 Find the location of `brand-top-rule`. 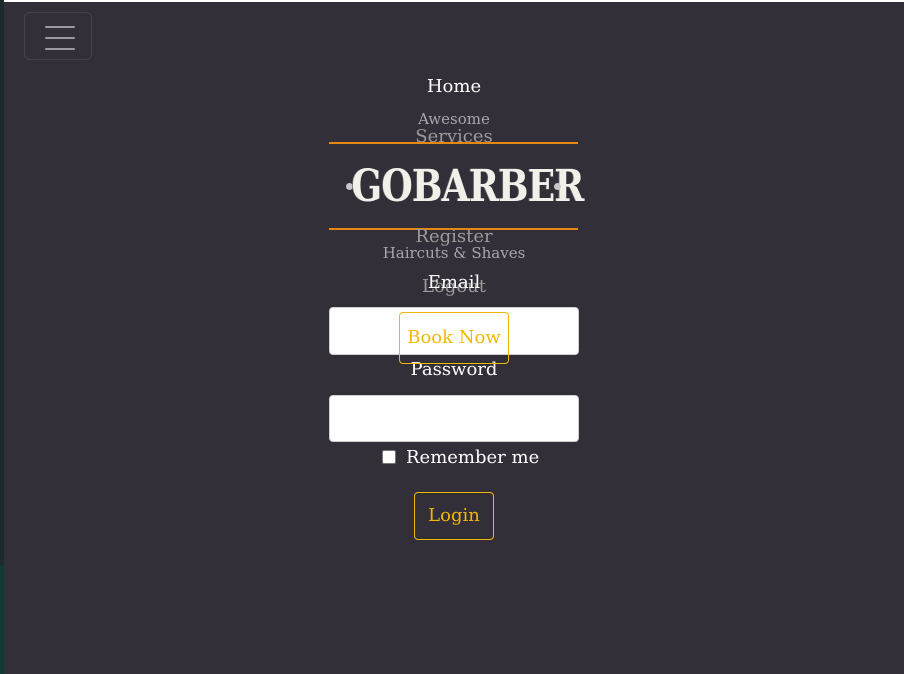

brand-top-rule is located at coordinates (453, 143).